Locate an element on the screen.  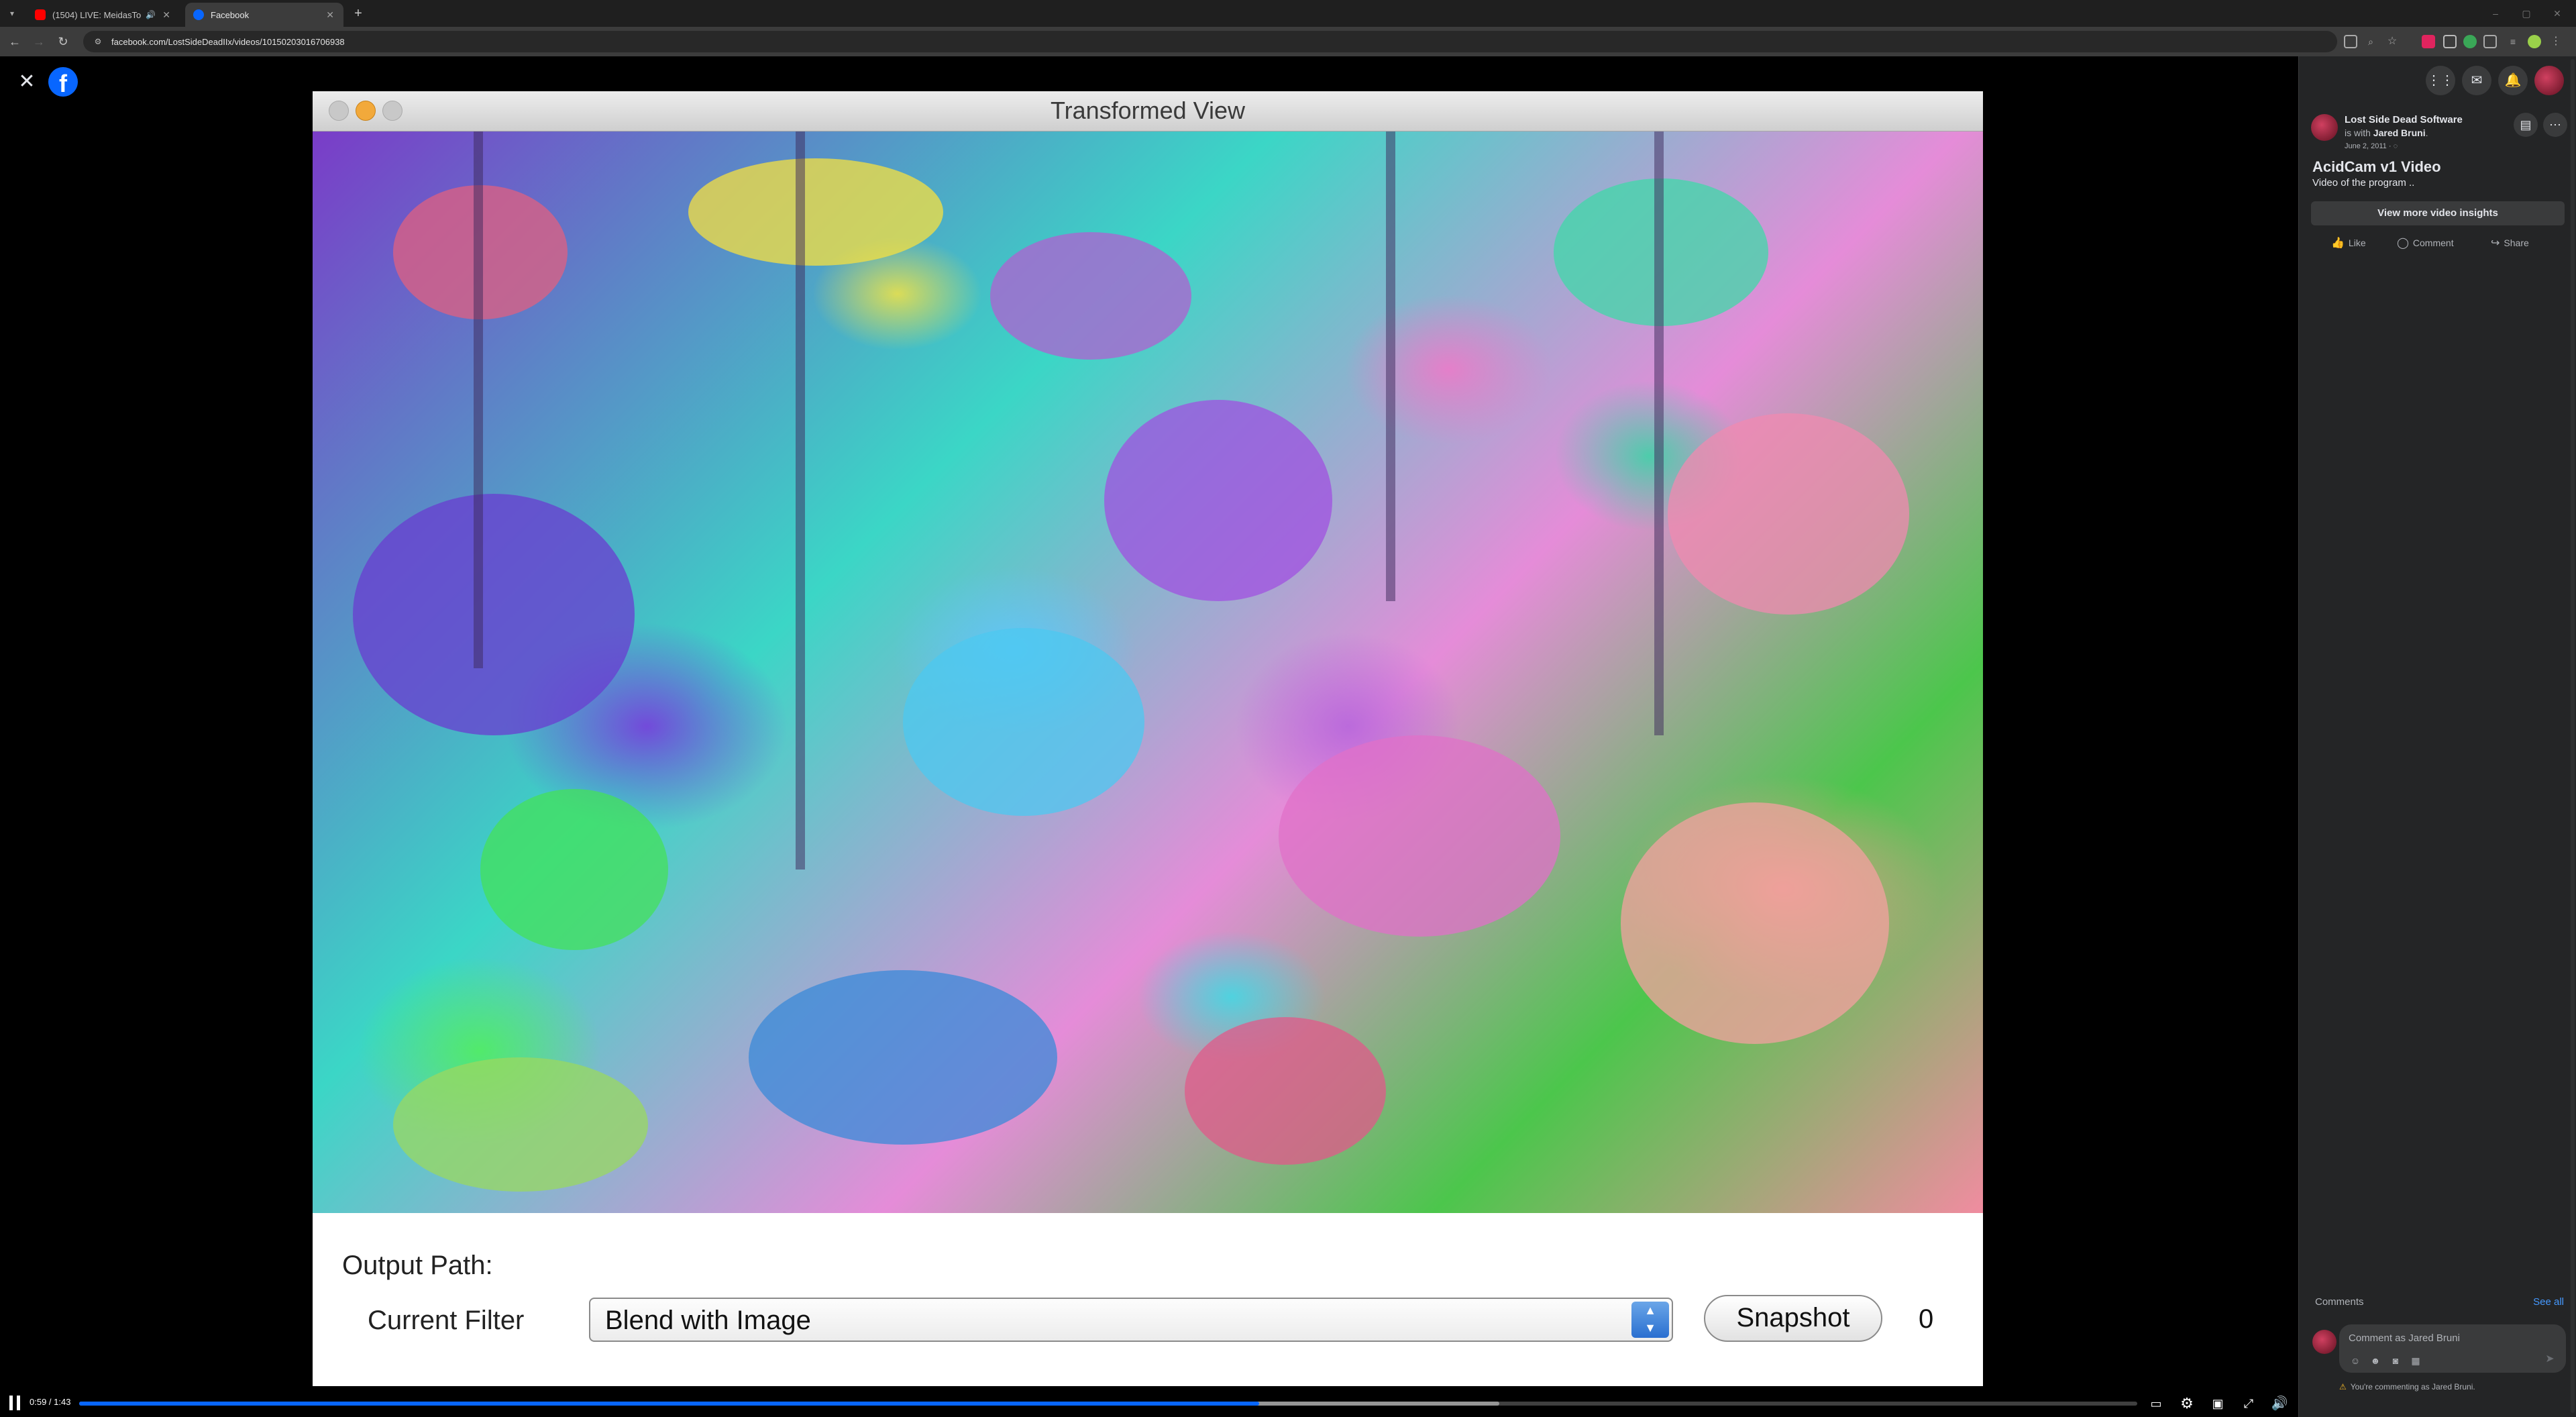
bell-icon: 🔔 is located at coordinates (2513, 80).